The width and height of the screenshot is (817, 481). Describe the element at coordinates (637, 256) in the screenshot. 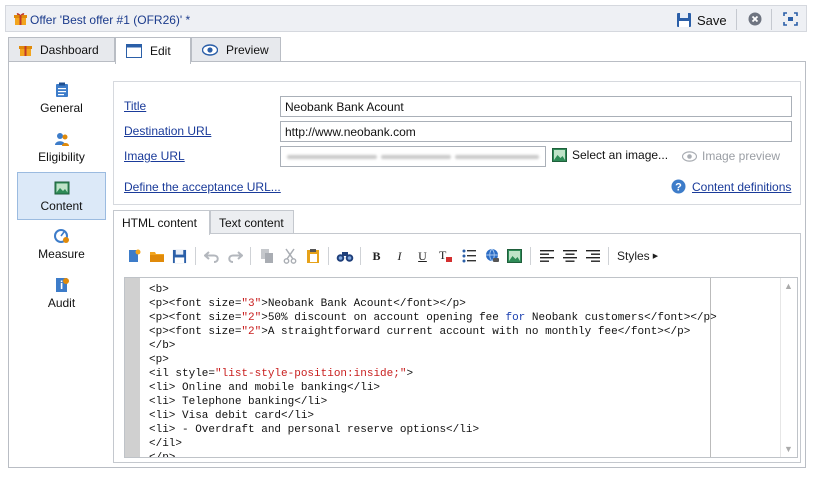

I see `styles-dropdown: Styles ▶` at that location.